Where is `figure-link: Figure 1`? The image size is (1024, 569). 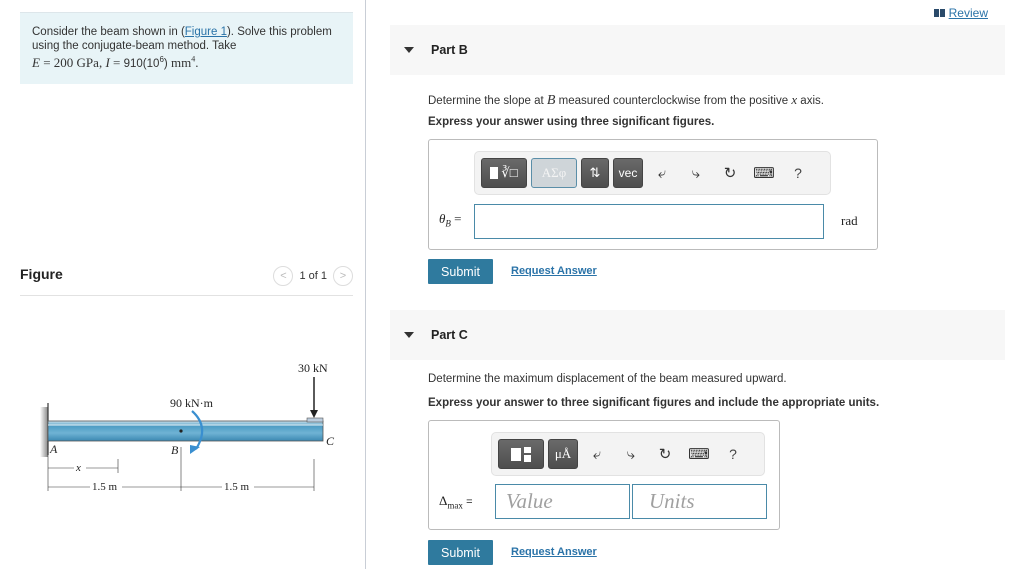
figure-link: Figure 1 is located at coordinates (206, 32).